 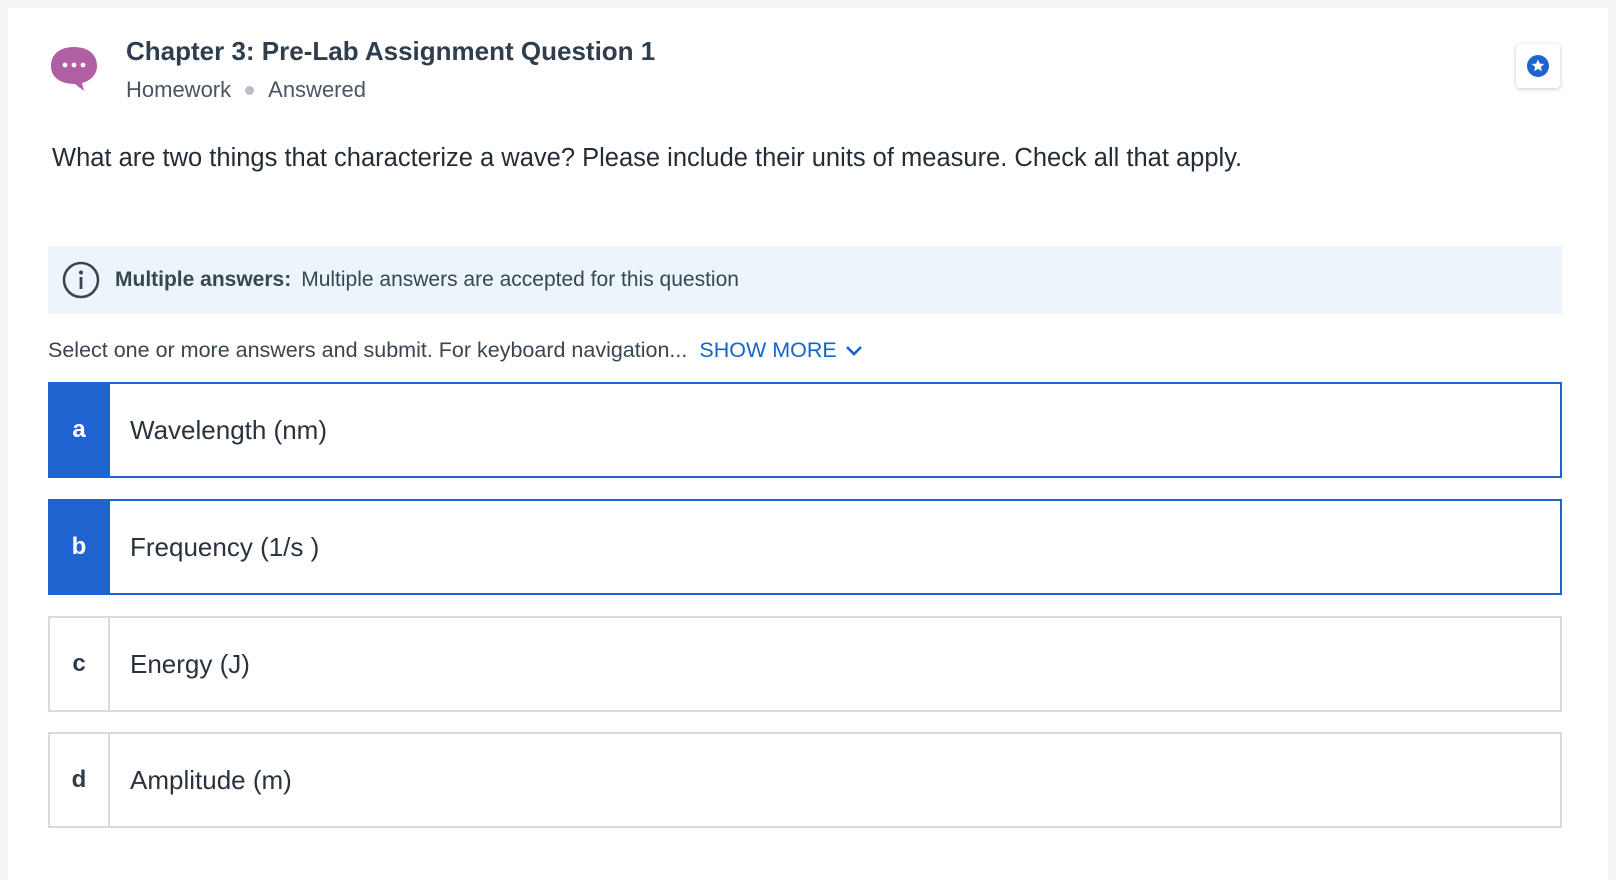 I want to click on option-letter: b, so click(x=79, y=547).